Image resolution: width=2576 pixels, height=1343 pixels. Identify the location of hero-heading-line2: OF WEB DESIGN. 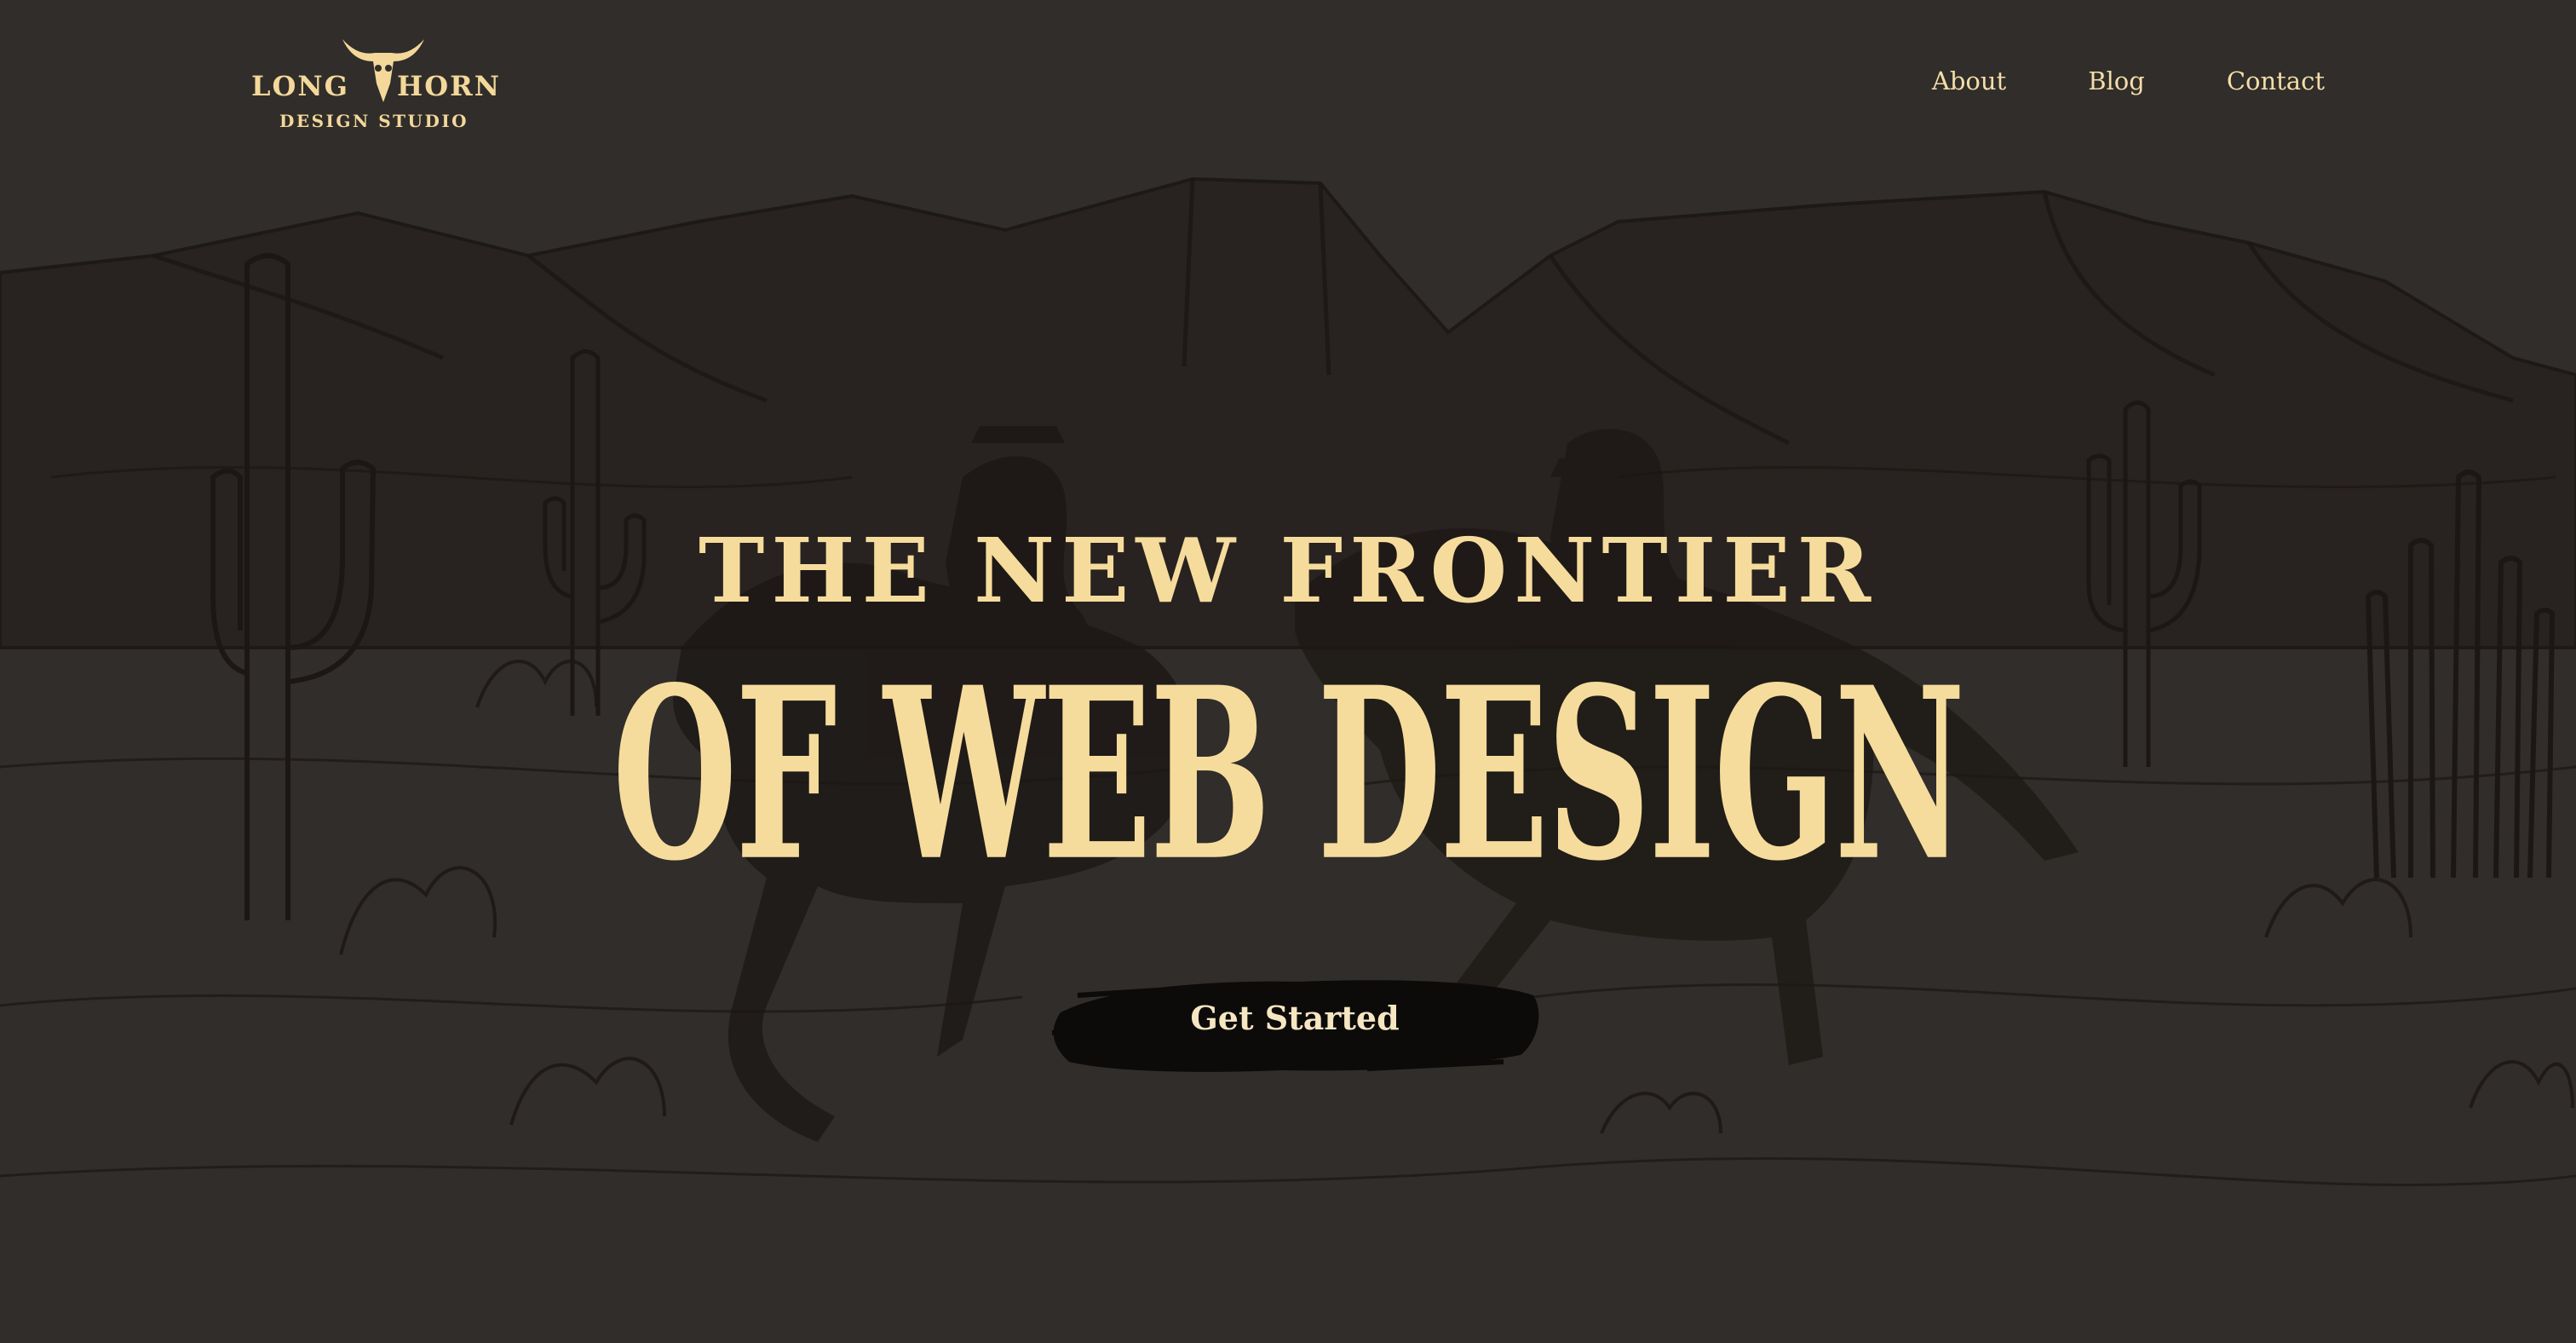
(1288, 774).